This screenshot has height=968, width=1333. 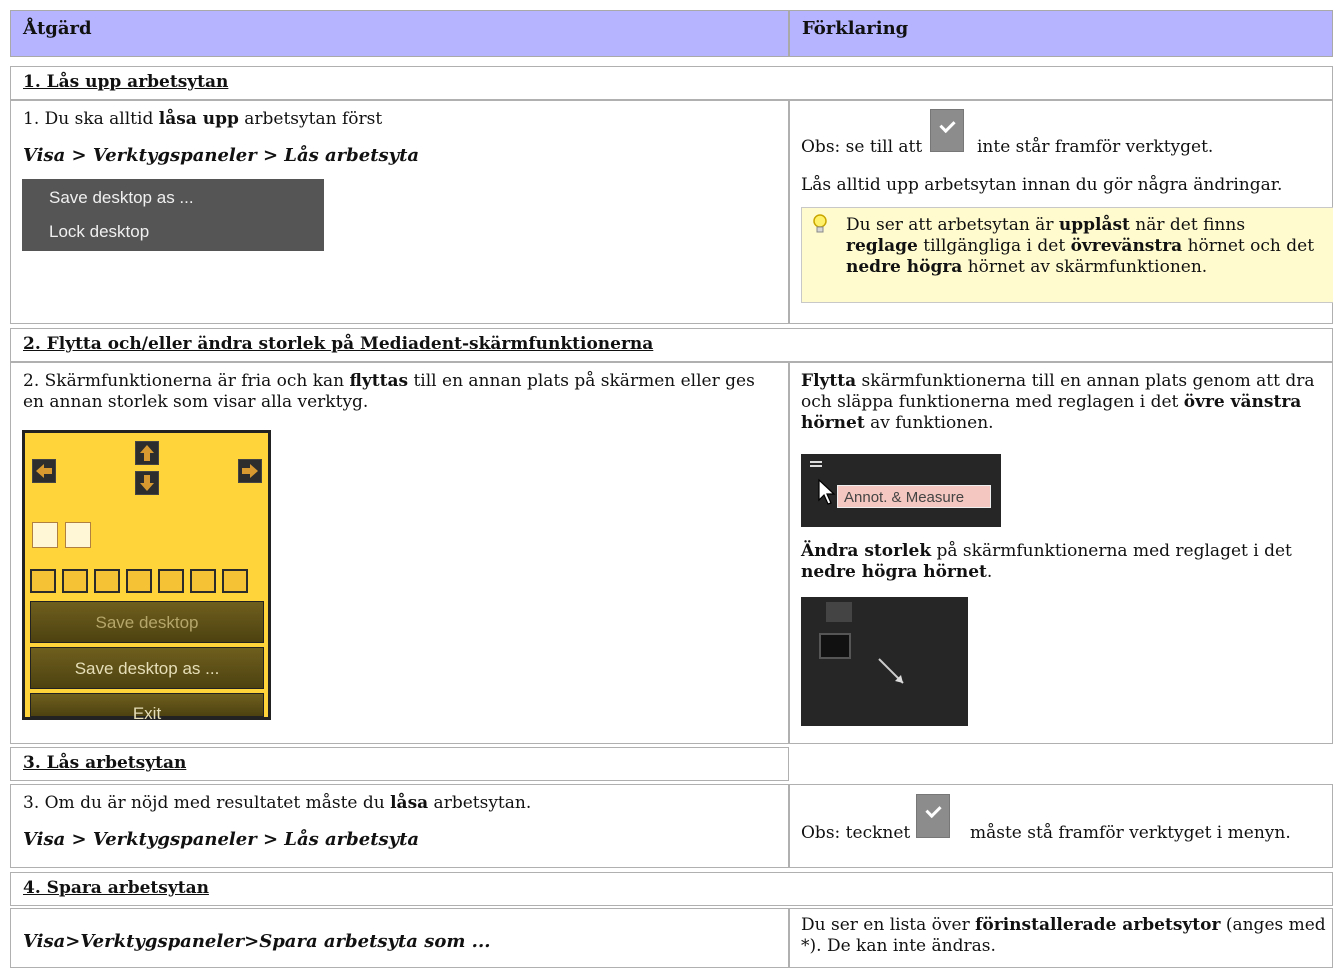 What do you see at coordinates (105, 763) in the screenshot?
I see `section3-title-text: 3. Lås arbetsytan` at bounding box center [105, 763].